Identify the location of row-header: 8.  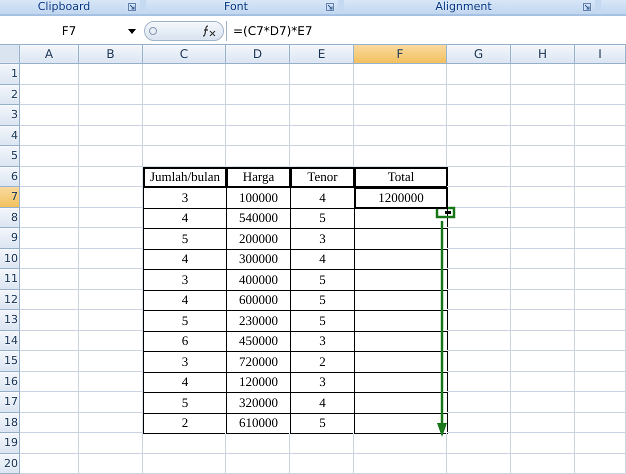
(10, 218).